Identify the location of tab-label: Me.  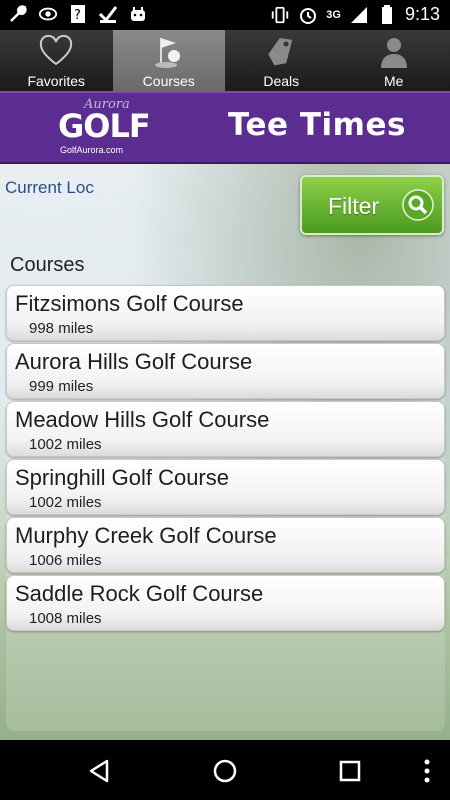
(394, 81).